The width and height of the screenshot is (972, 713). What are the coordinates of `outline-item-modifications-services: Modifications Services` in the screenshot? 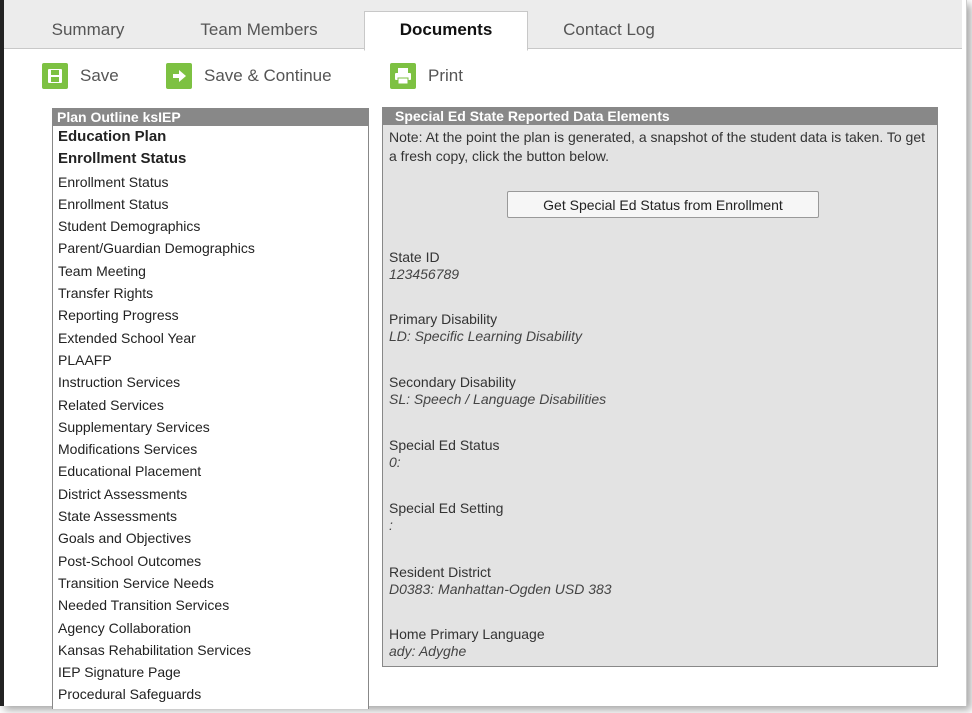 It's located at (210, 449).